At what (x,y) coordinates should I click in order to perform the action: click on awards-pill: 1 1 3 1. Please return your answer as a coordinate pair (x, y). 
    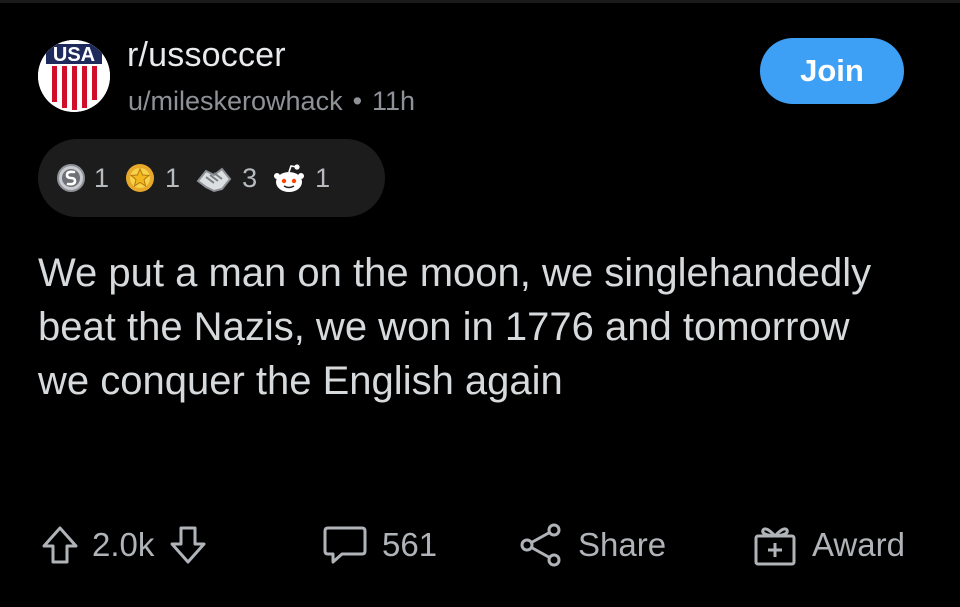
    Looking at the image, I should click on (211, 178).